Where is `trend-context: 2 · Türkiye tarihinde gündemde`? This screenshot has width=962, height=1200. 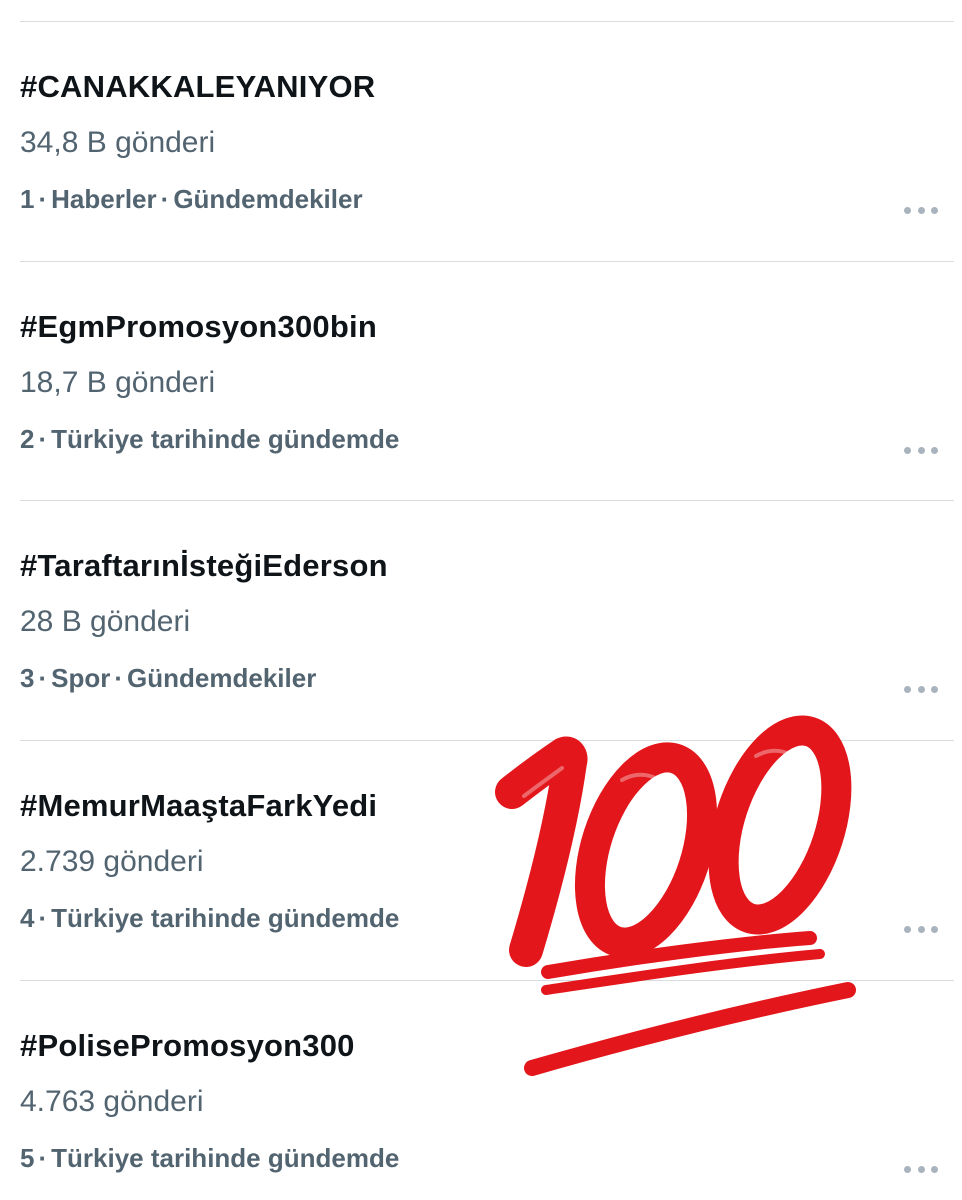
trend-context: 2 · Türkiye tarihinde gündemde is located at coordinates (209, 439).